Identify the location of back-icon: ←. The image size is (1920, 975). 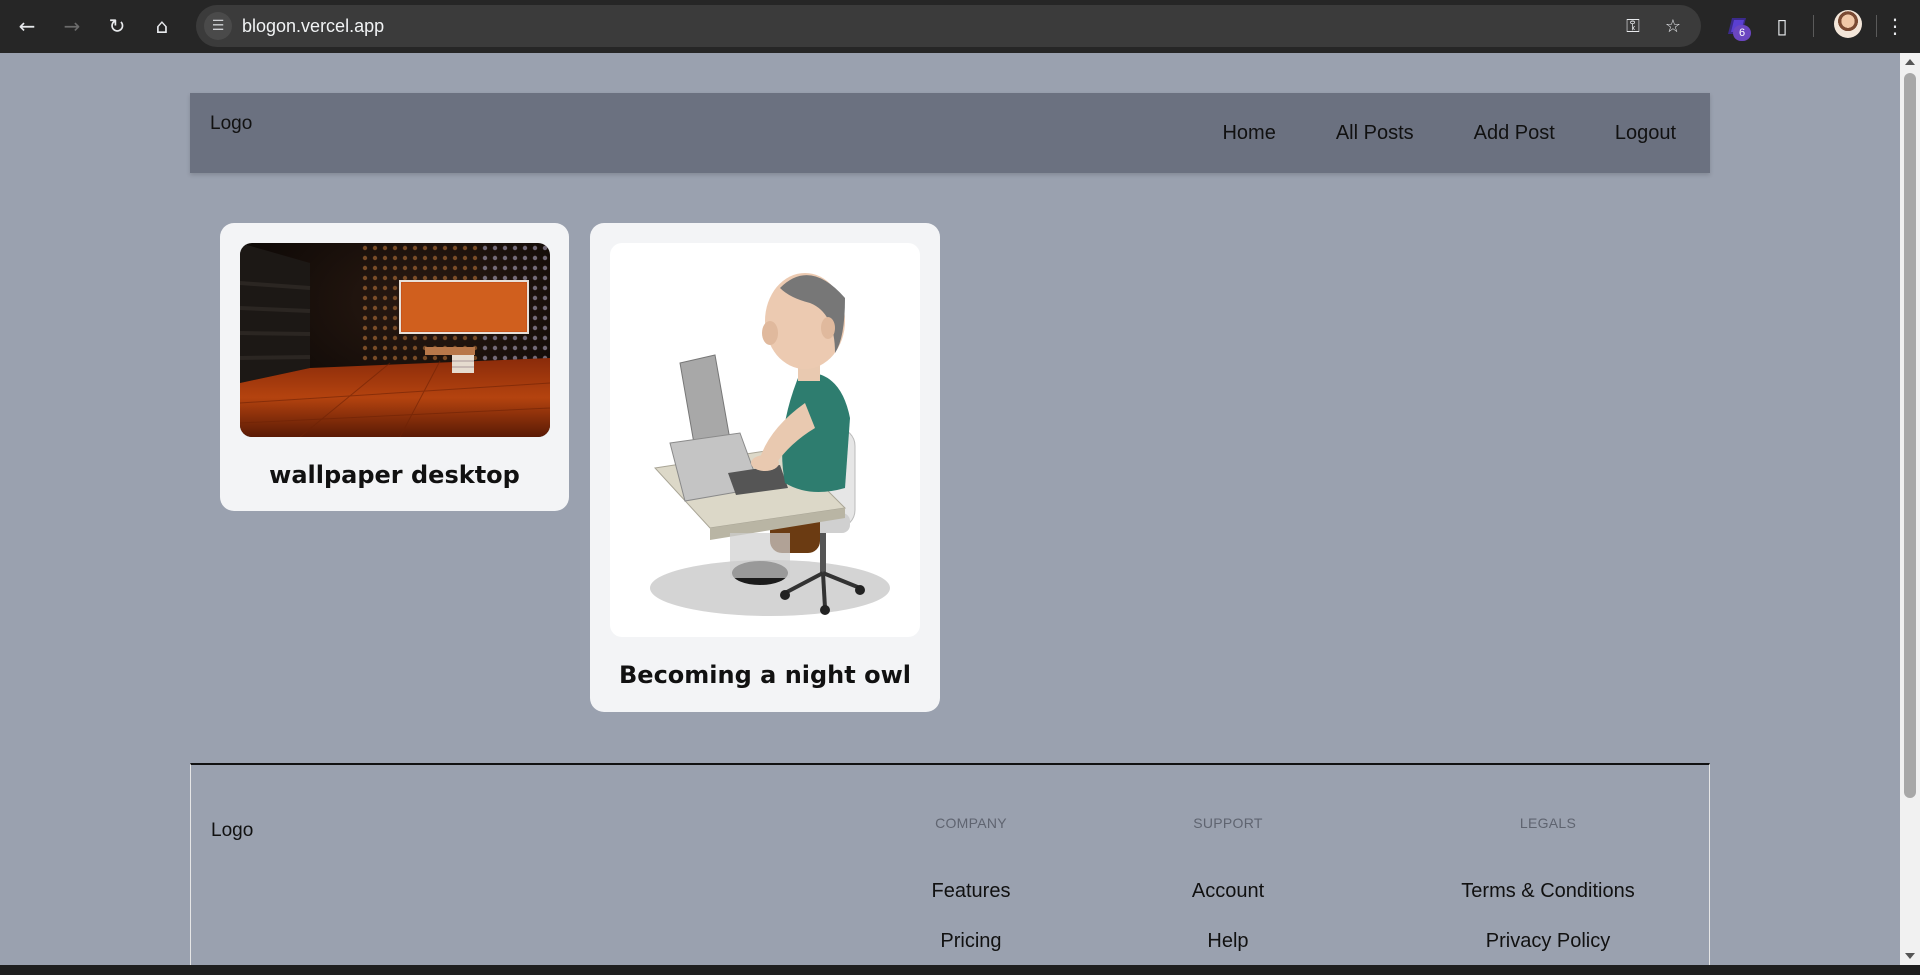
(27, 26).